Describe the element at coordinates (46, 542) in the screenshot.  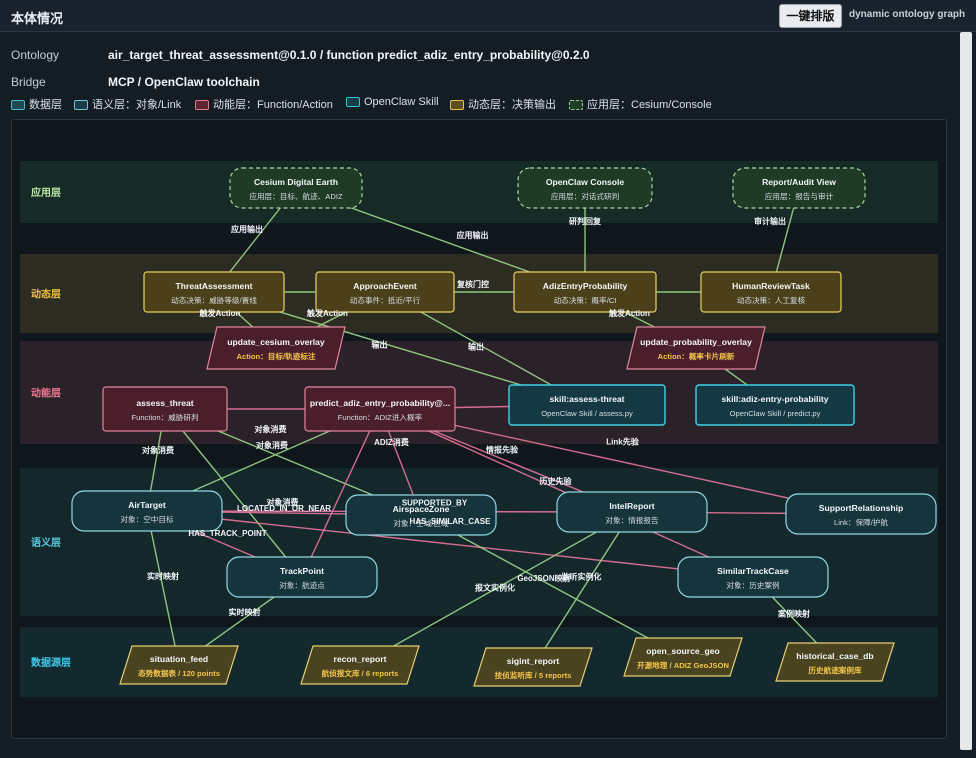
I see `layer-label-sem: 语义层` at that location.